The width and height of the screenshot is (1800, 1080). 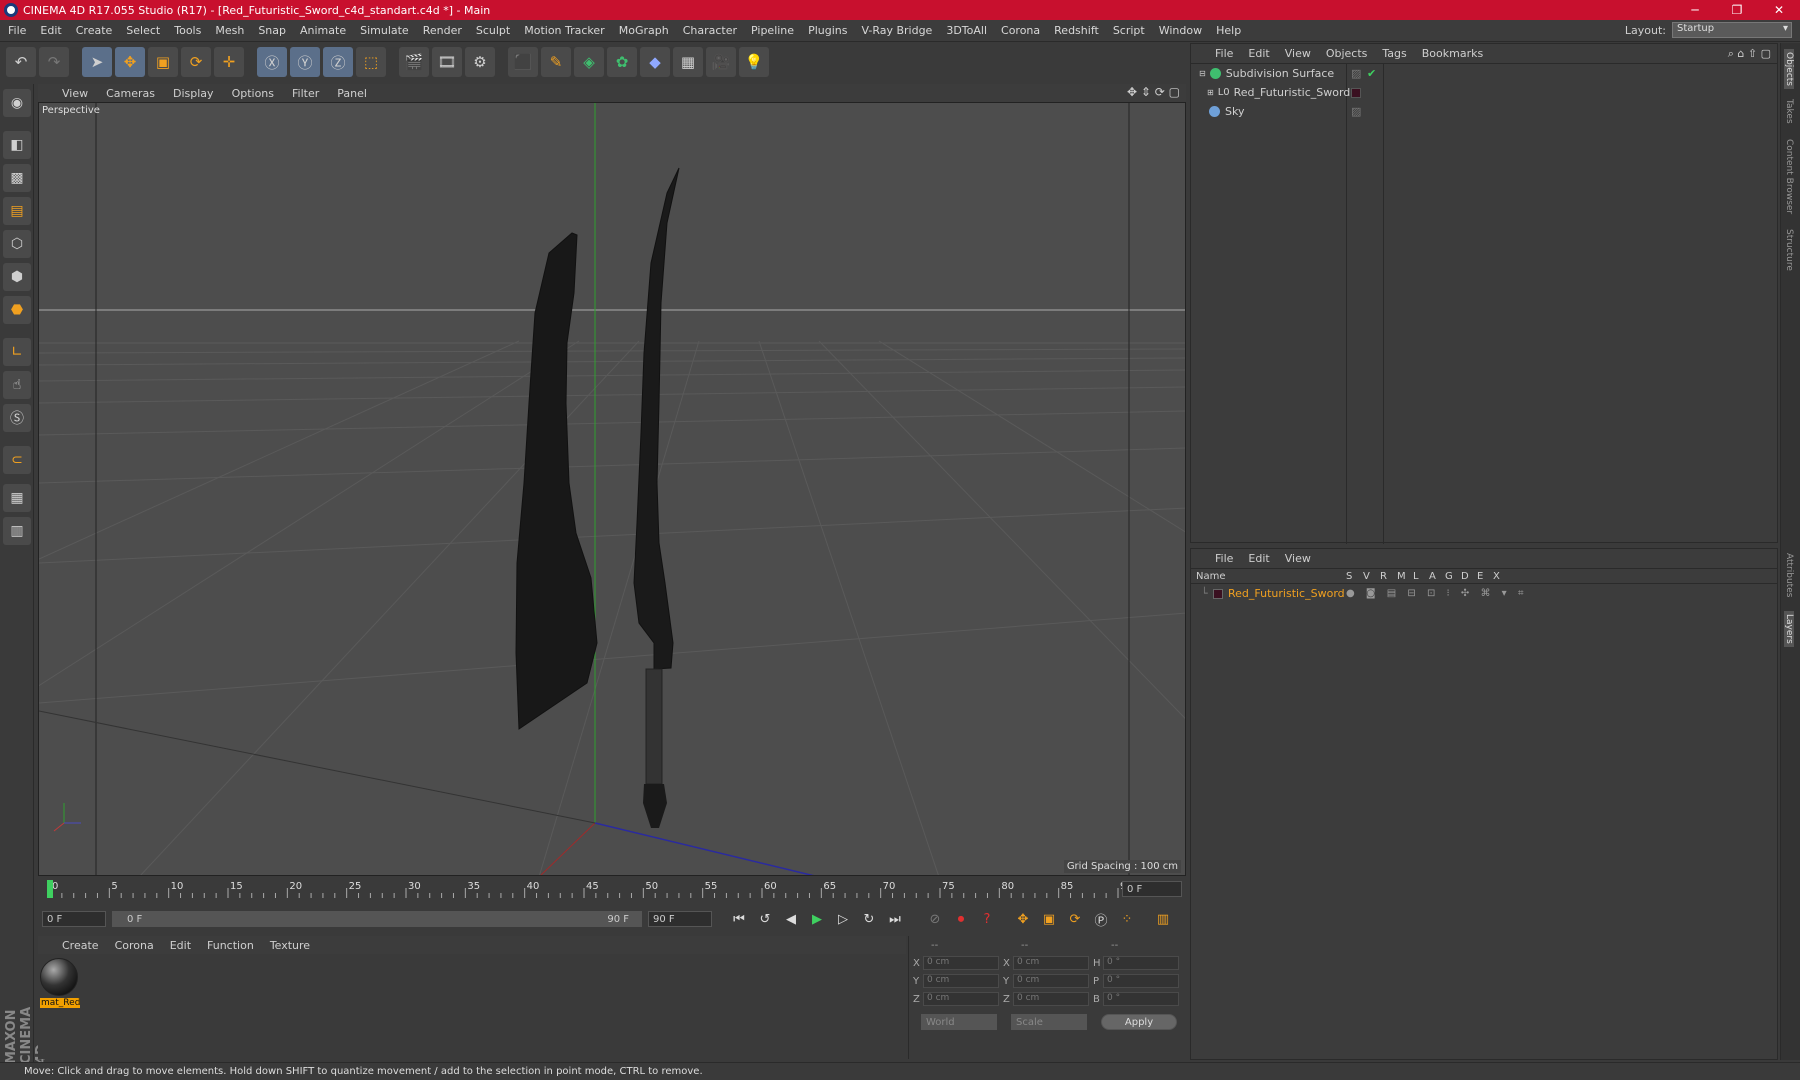 I want to click on object-row: ⊞ L0 Red_Futuristic_Sword, so click(x=1484, y=92).